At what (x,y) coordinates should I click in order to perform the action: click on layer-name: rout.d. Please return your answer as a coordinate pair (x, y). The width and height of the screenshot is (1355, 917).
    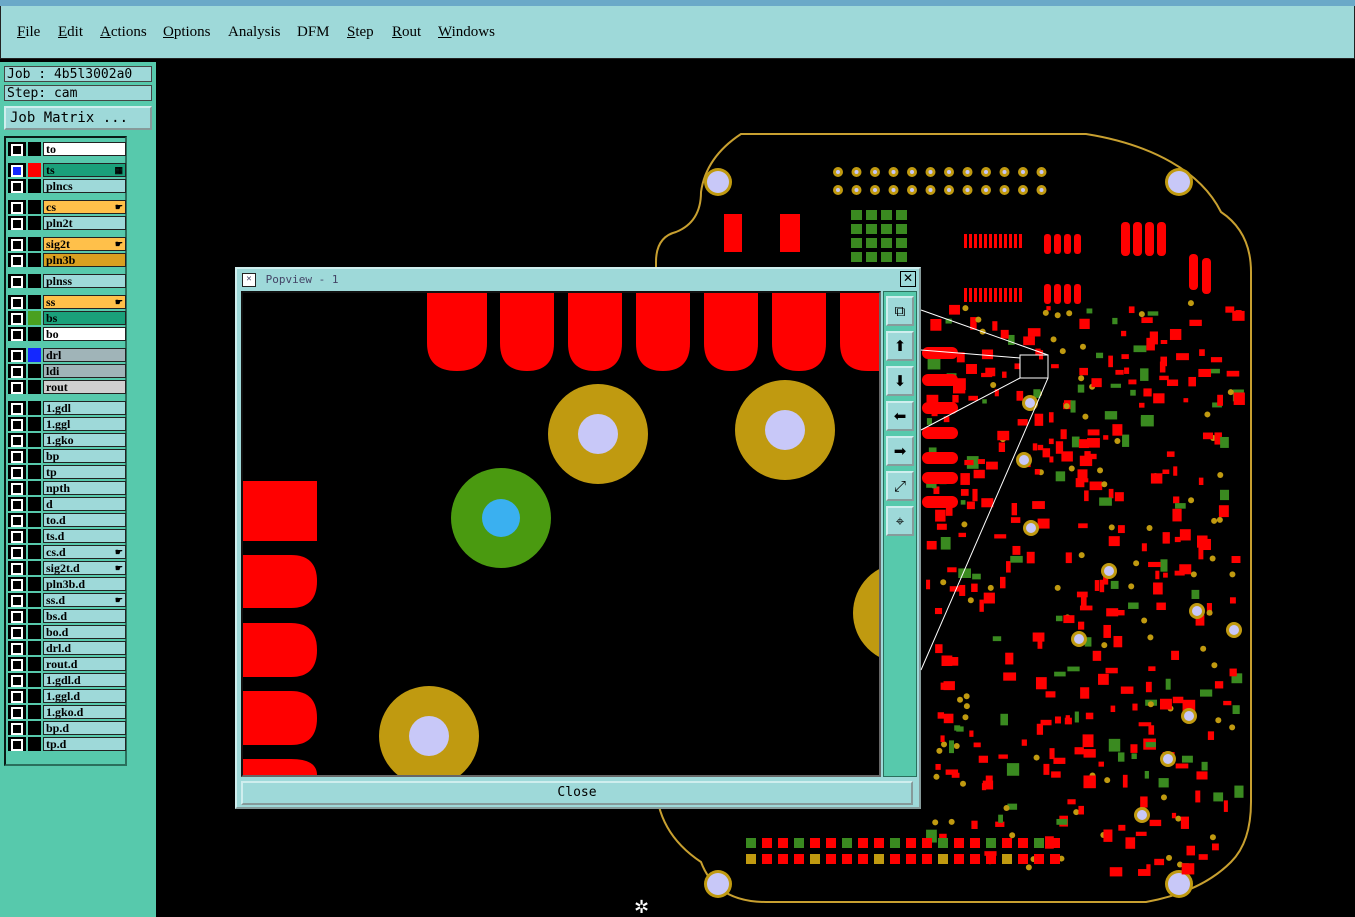
    Looking at the image, I should click on (84, 664).